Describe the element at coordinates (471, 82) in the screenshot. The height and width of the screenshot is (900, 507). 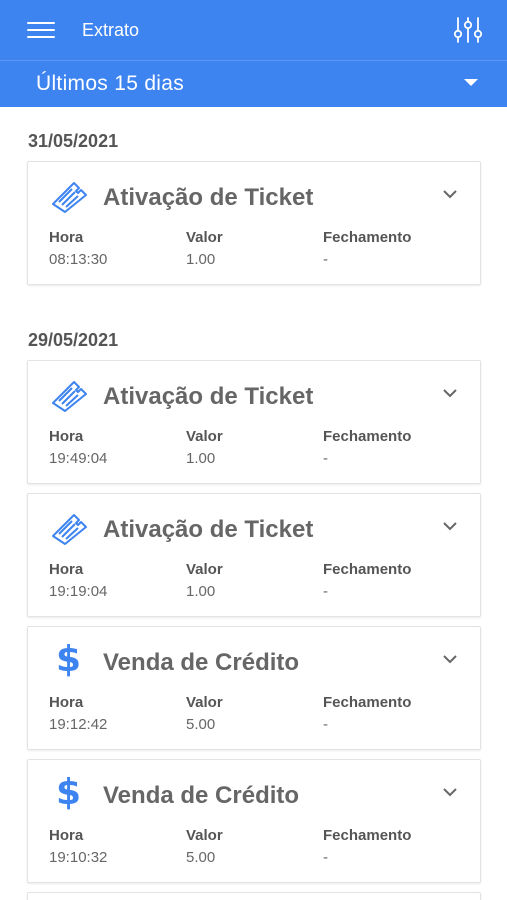
I see `caret-down-icon` at that location.